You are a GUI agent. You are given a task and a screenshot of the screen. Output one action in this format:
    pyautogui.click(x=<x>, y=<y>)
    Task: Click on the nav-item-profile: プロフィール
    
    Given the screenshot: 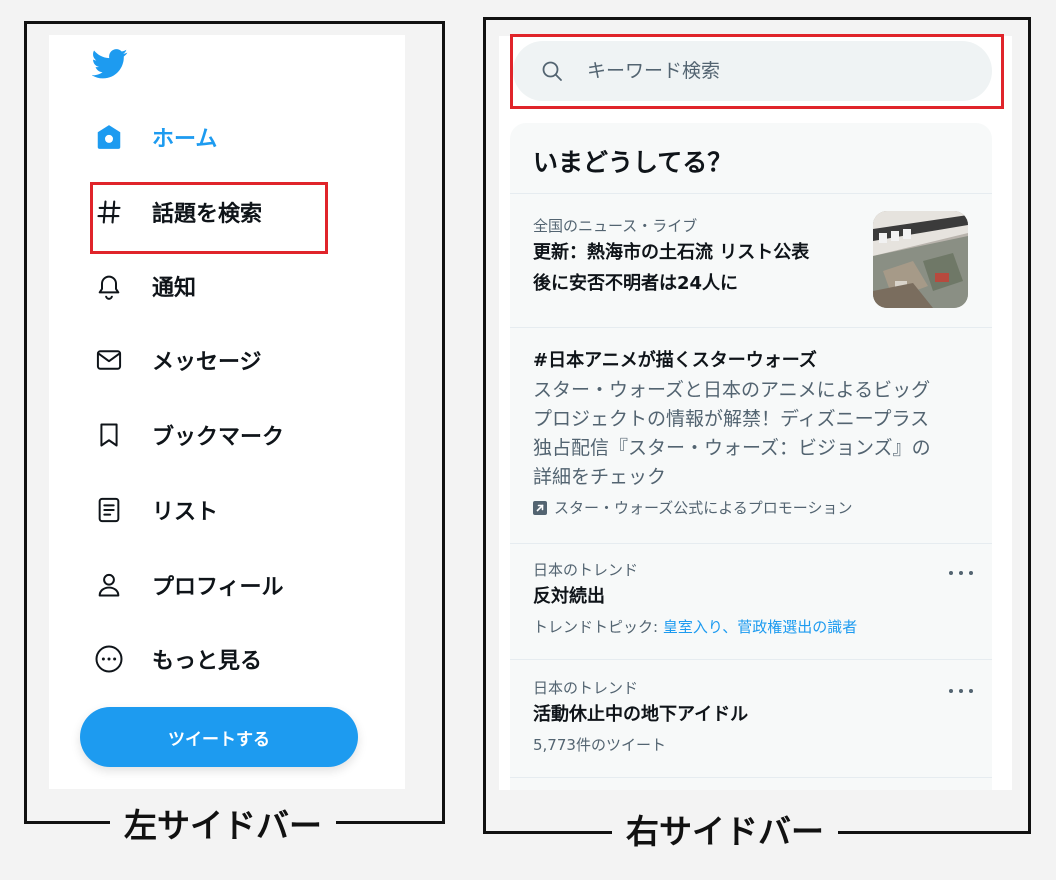 What is the action you would take?
    pyautogui.click(x=188, y=585)
    